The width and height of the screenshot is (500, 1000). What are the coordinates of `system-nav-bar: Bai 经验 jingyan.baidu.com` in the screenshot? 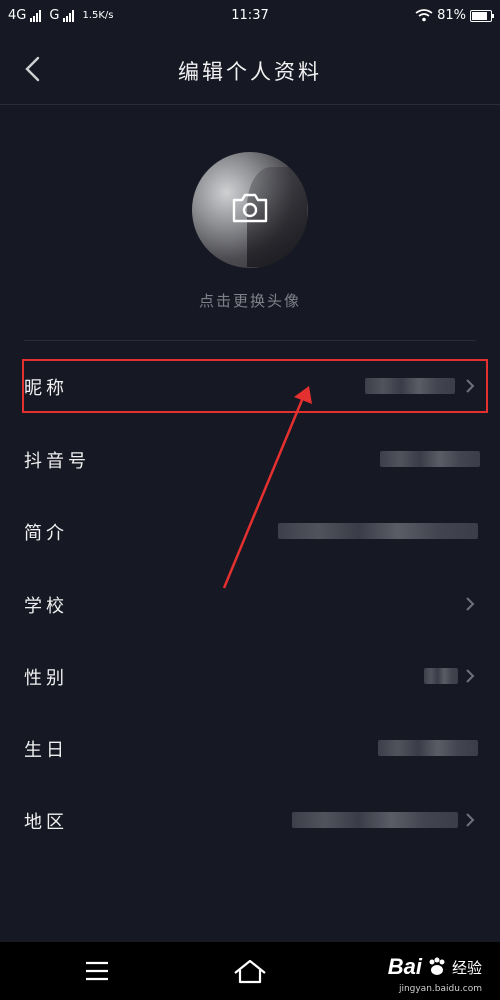 It's located at (250, 971).